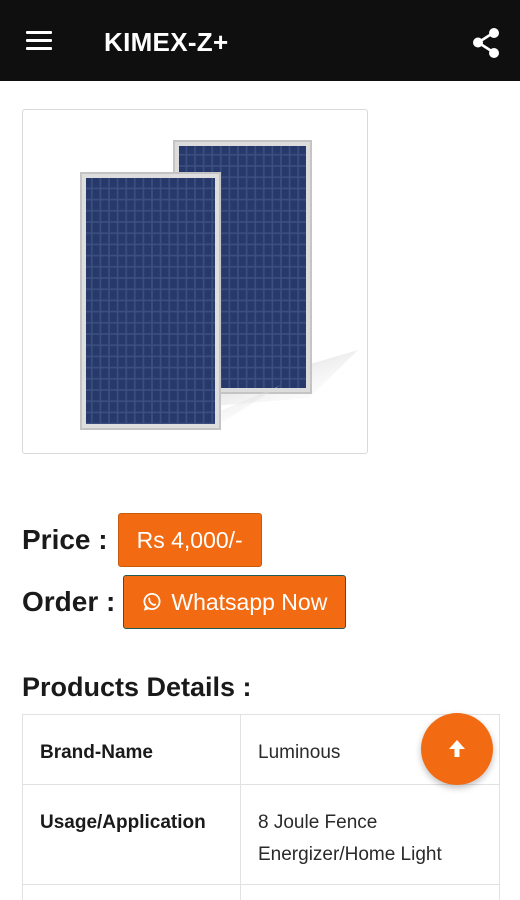 The image size is (520, 900). I want to click on arrow-up-icon, so click(457, 748).